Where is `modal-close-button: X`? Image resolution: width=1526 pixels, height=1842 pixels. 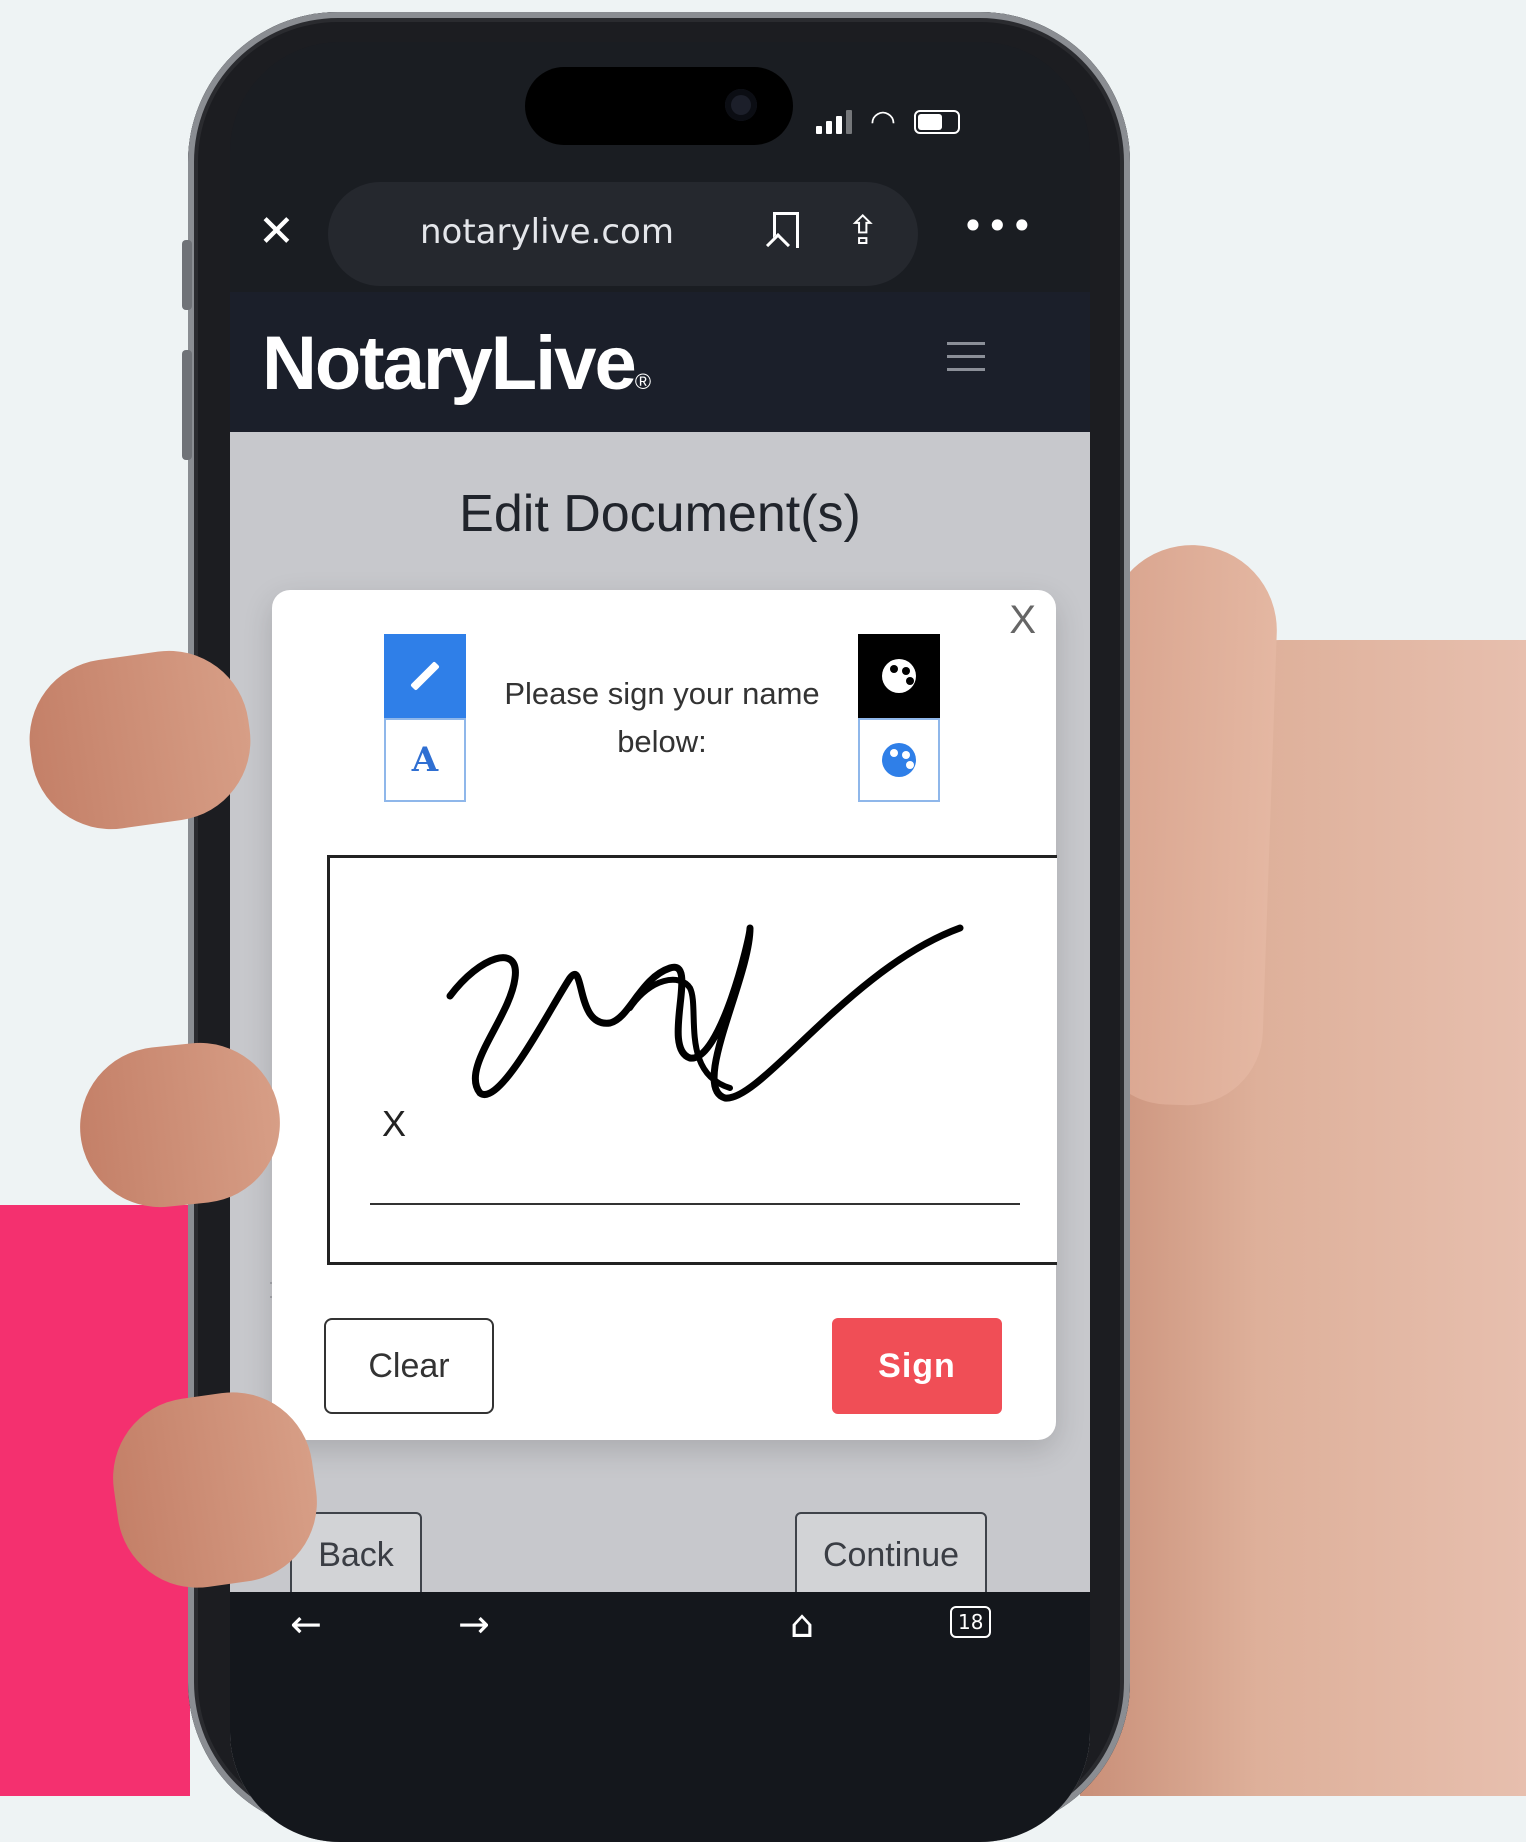
modal-close-button: X is located at coordinates (1022, 620).